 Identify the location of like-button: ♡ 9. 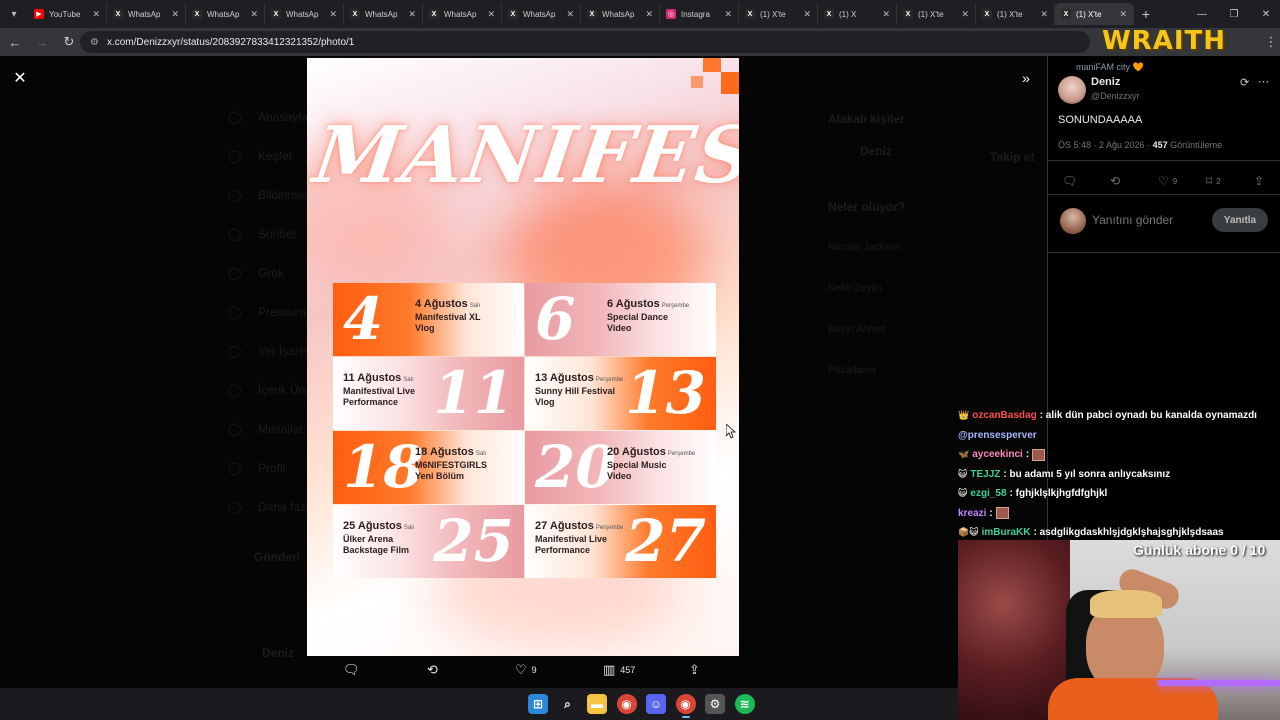
(526, 670).